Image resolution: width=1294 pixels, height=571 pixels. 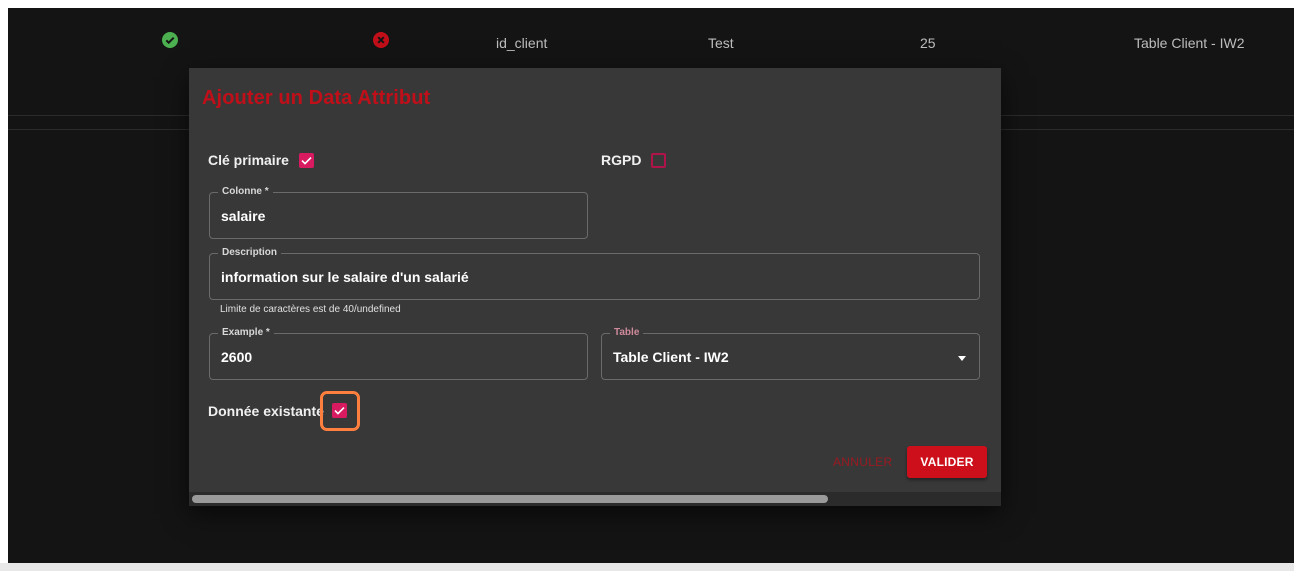 What do you see at coordinates (236, 357) in the screenshot?
I see `example-input: 2600` at bounding box center [236, 357].